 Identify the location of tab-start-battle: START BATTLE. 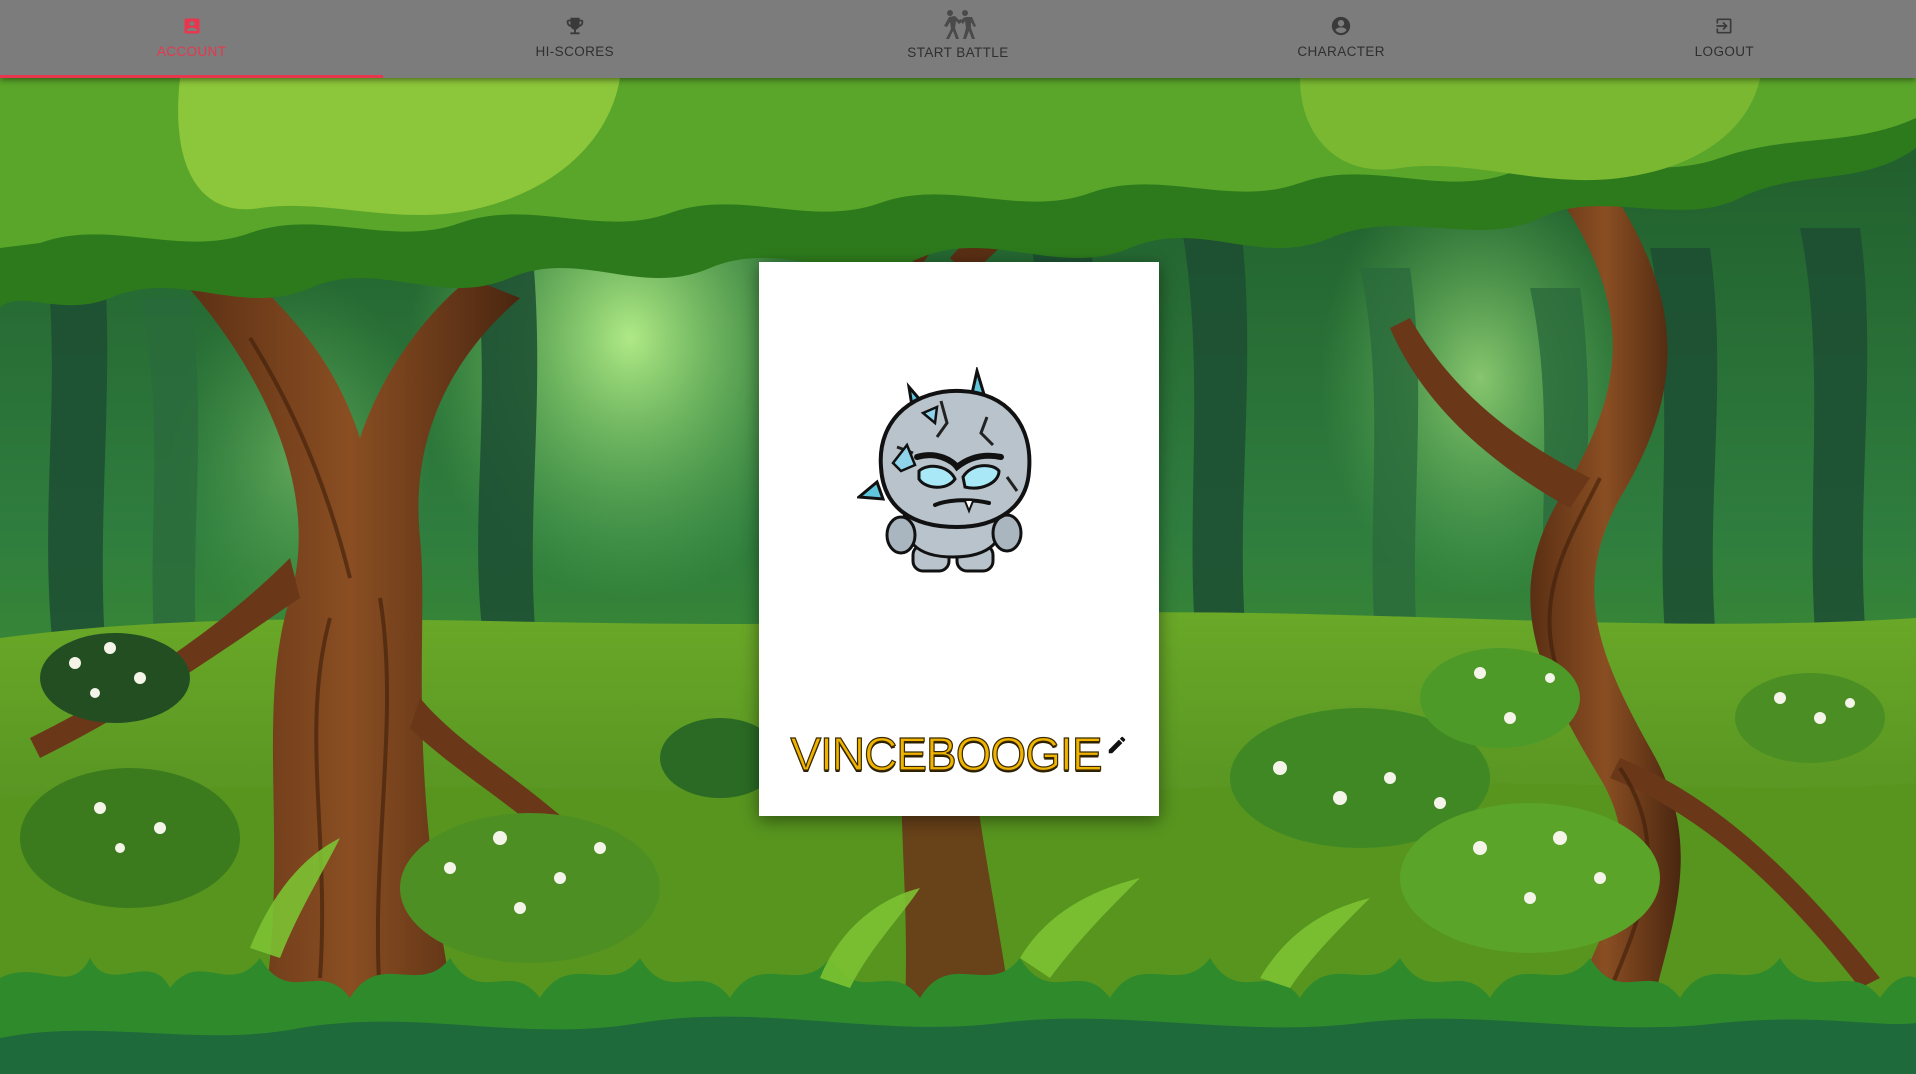
(957, 39).